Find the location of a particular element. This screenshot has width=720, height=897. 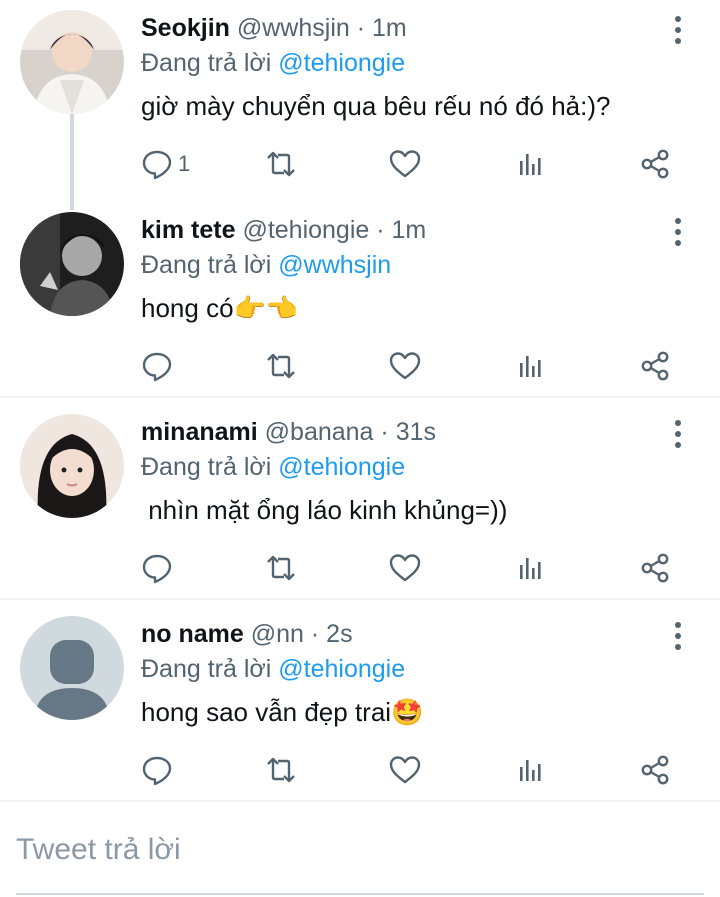

timestamp: 2s is located at coordinates (339, 634).